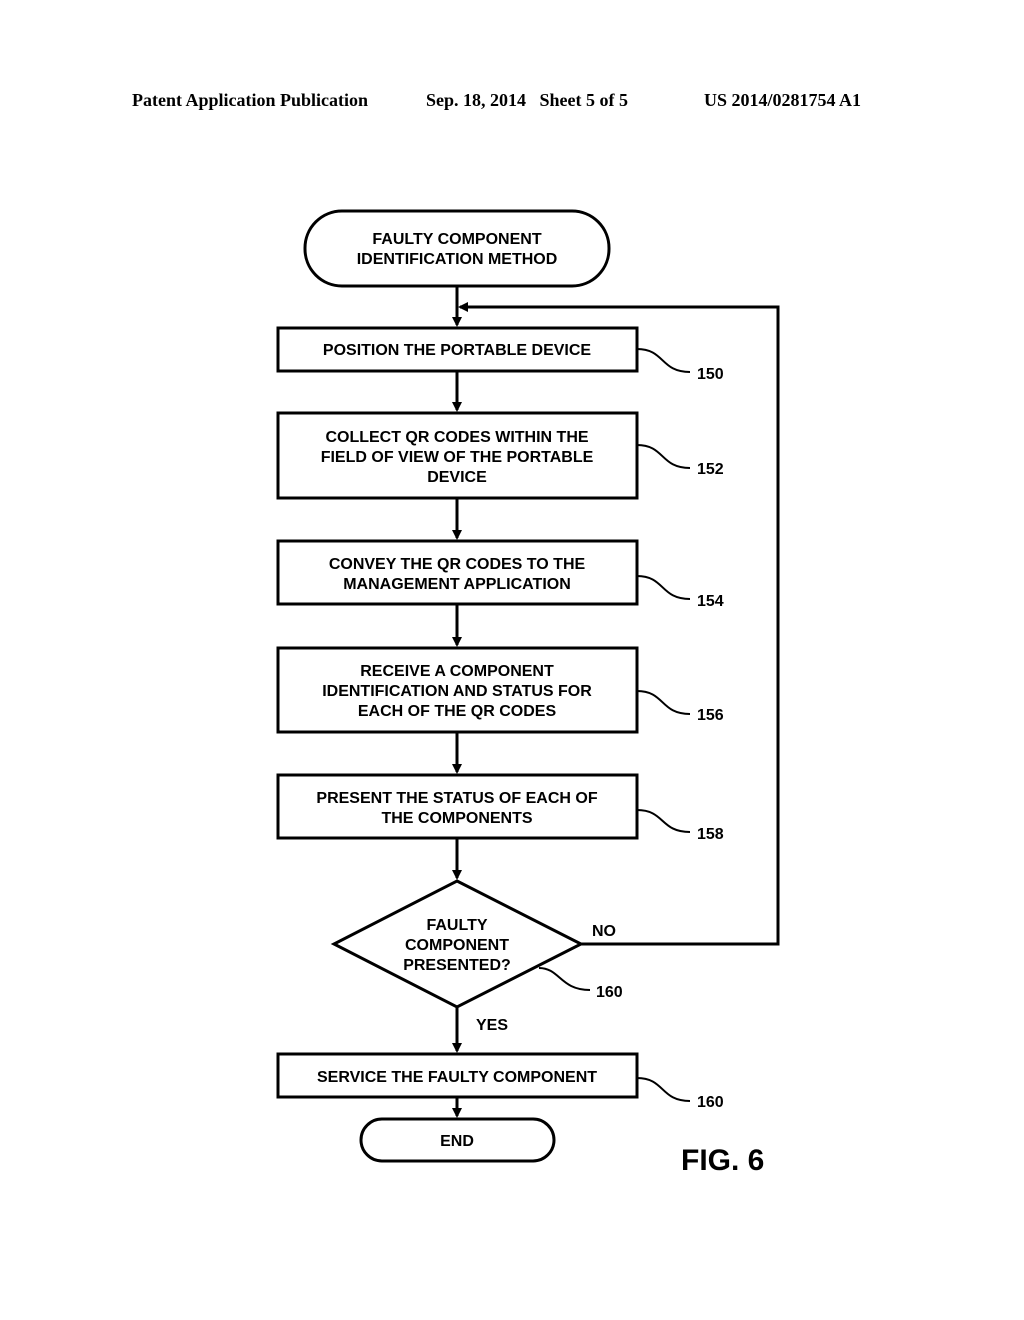  What do you see at coordinates (710, 374) in the screenshot?
I see `ref-150: 150` at bounding box center [710, 374].